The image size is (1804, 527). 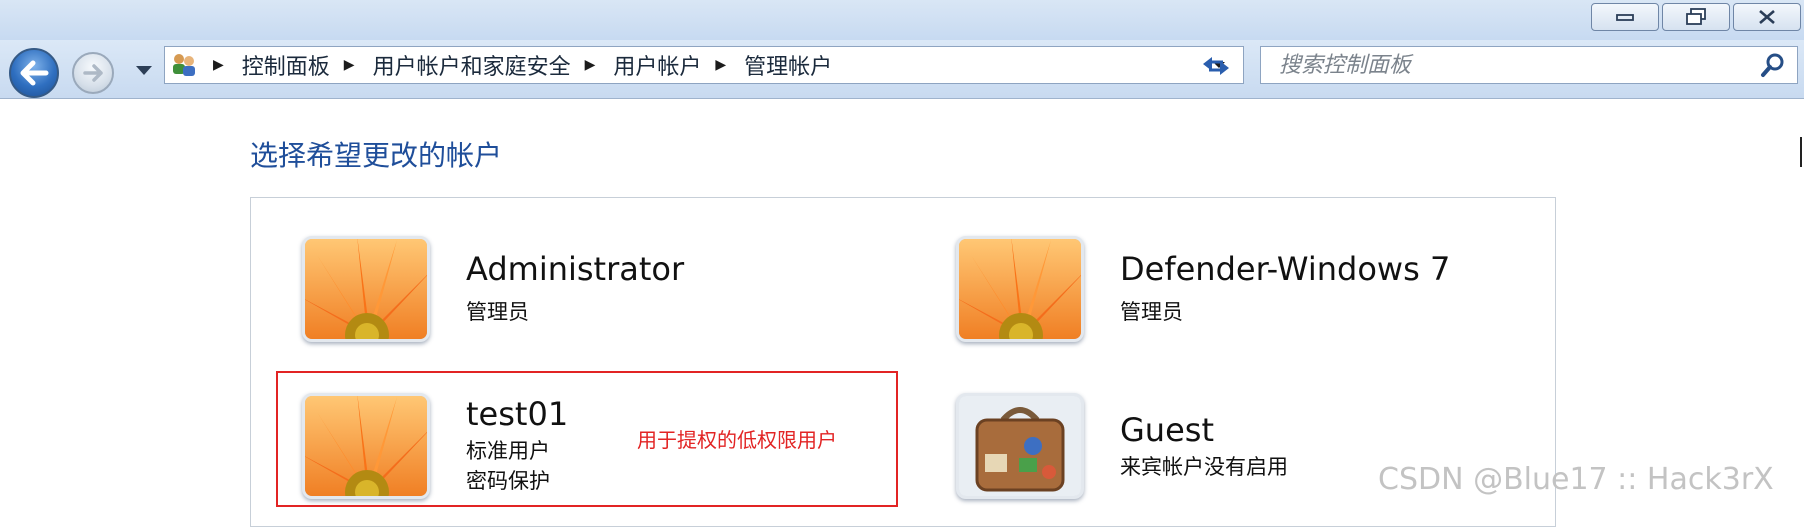 I want to click on back-button, so click(x=34, y=73).